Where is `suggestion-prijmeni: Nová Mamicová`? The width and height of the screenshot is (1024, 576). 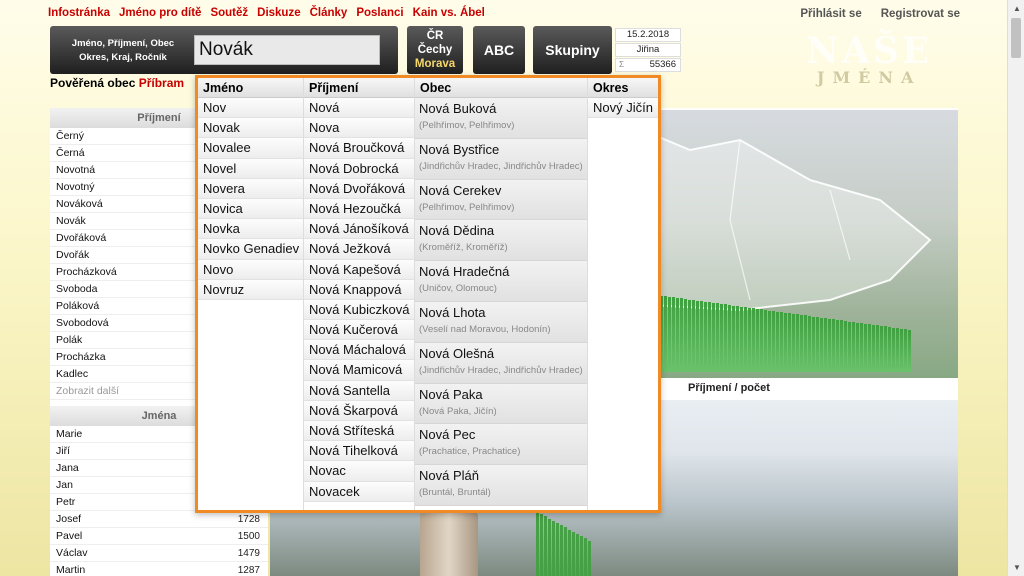 suggestion-prijmeni: Nová Mamicová is located at coordinates (359, 370).